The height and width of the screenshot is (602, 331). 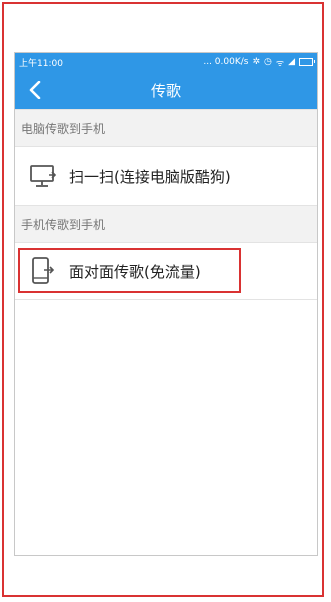 What do you see at coordinates (166, 224) in the screenshot?
I see `section-header-phone: 手机传歌到手机` at bounding box center [166, 224].